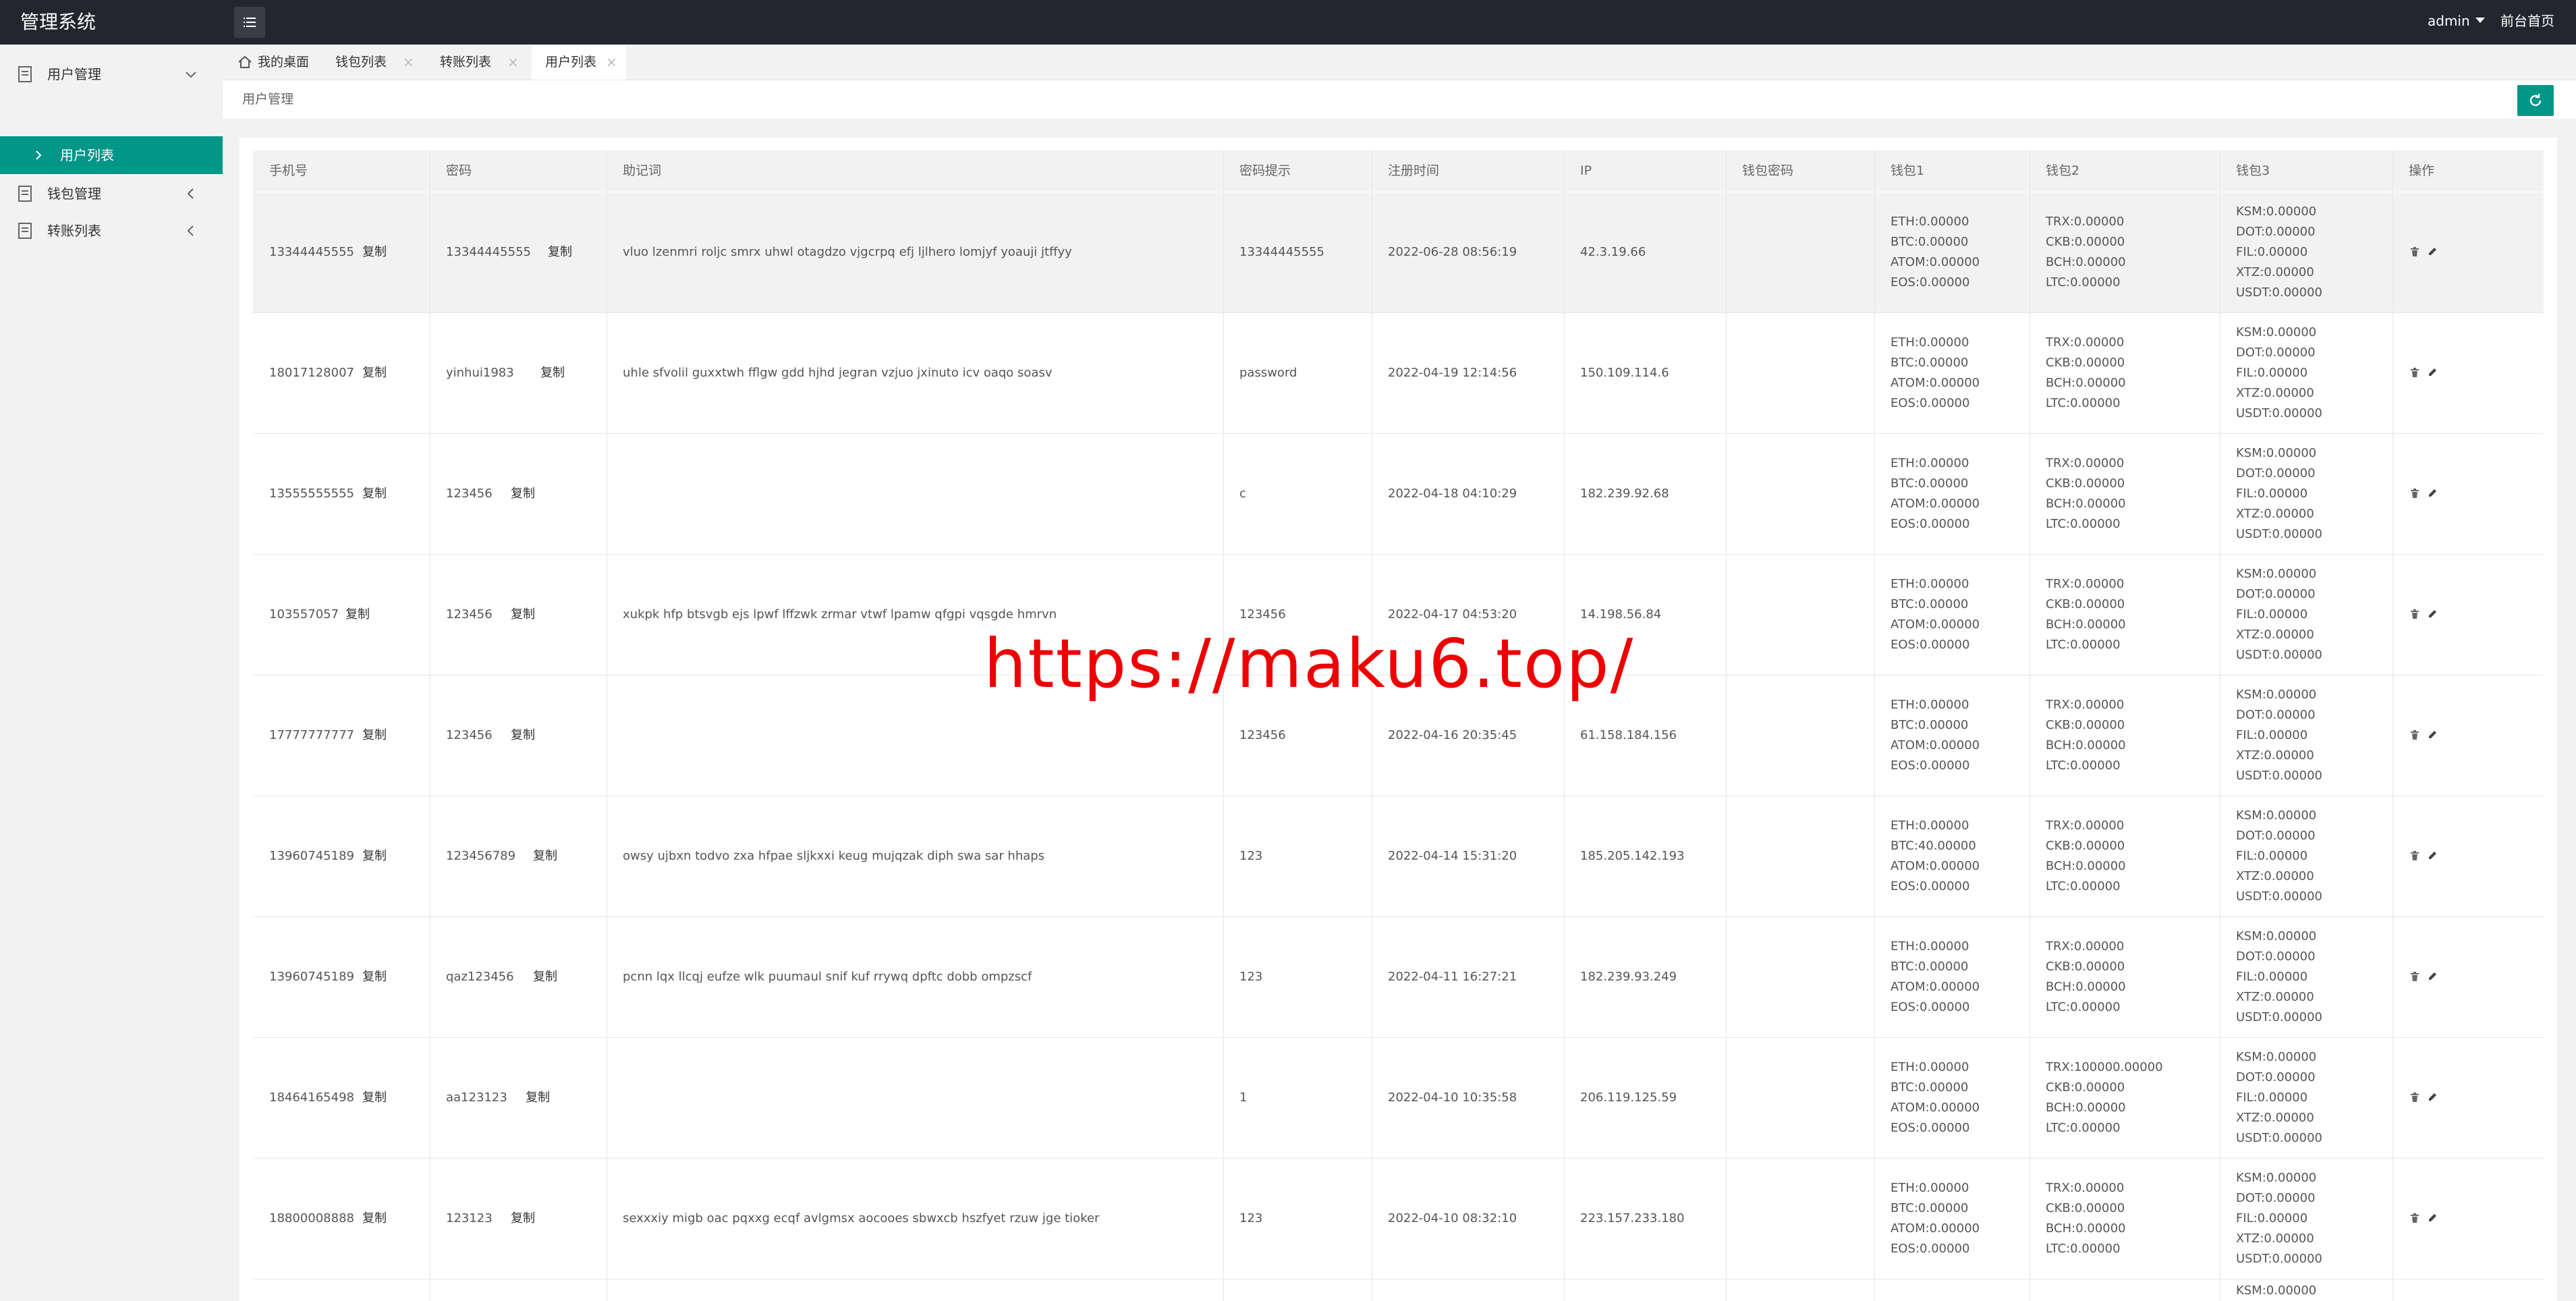 This screenshot has height=1301, width=2576. Describe the element at coordinates (111, 231) in the screenshot. I see `sidebar-item-transfer-list: 转账列表` at that location.